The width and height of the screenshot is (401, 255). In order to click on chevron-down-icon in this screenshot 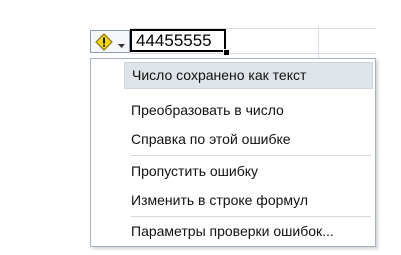, I will do `click(121, 42)`.